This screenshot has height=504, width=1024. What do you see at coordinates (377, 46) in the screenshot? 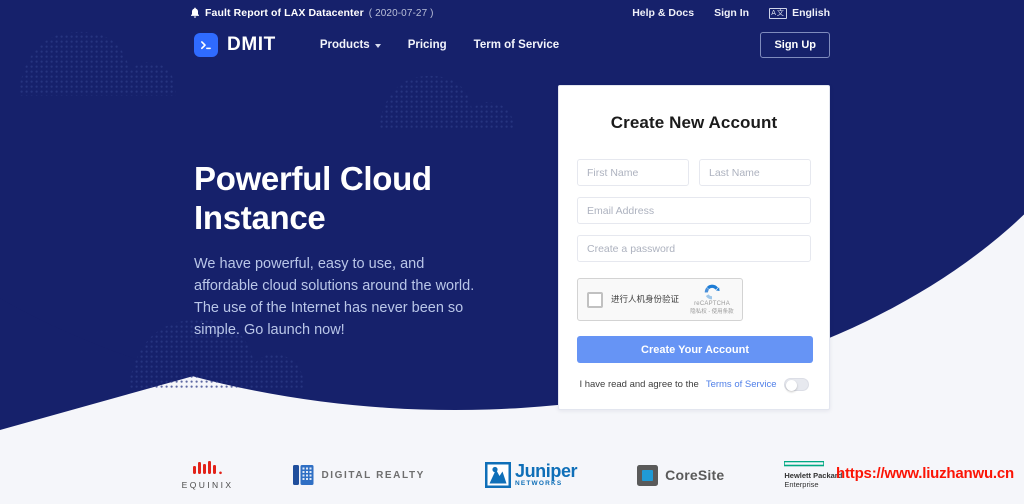
I see `chevron-down-icon` at bounding box center [377, 46].